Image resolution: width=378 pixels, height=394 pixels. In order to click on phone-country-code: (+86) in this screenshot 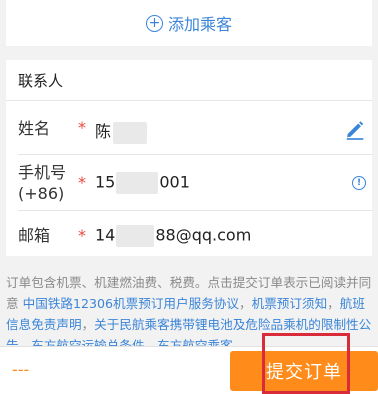, I will do `click(41, 193)`.